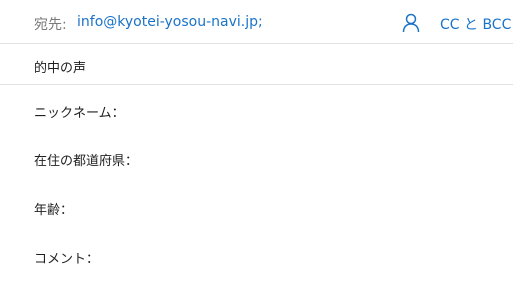  I want to click on body-line-comment: コメント：, so click(67, 259).